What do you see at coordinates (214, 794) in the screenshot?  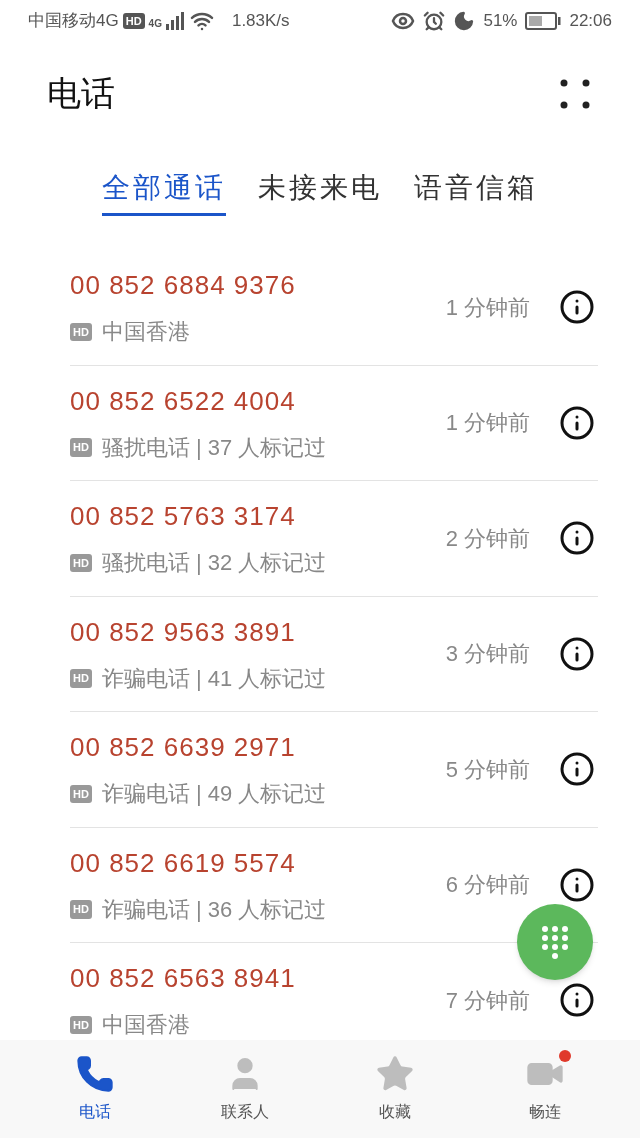 I see `call-location: 诈骗电话 | 49 人标记过` at bounding box center [214, 794].